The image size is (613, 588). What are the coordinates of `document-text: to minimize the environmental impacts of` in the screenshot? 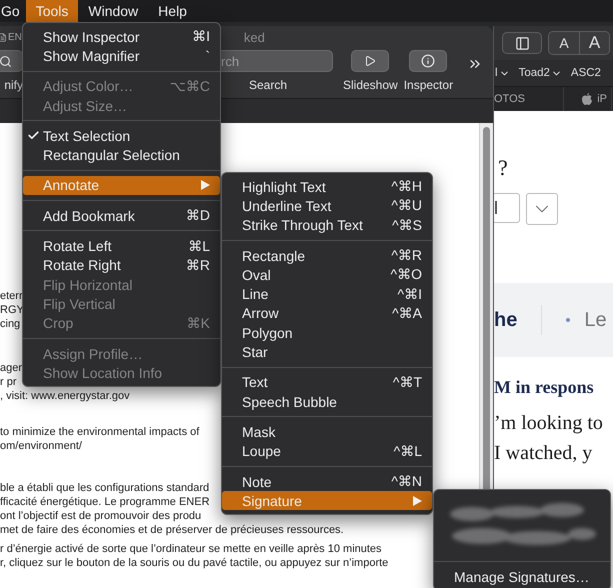 It's located at (100, 432).